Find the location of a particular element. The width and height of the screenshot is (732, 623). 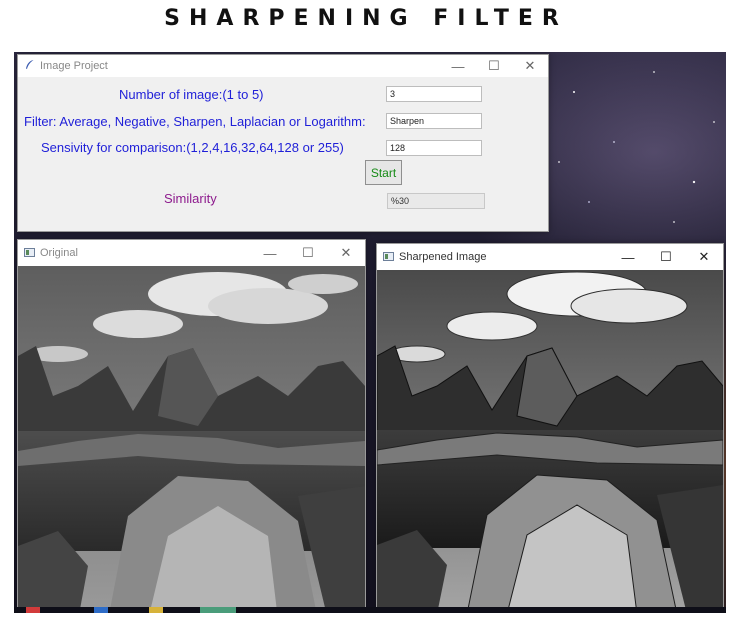

window-title: Original is located at coordinates (59, 253).